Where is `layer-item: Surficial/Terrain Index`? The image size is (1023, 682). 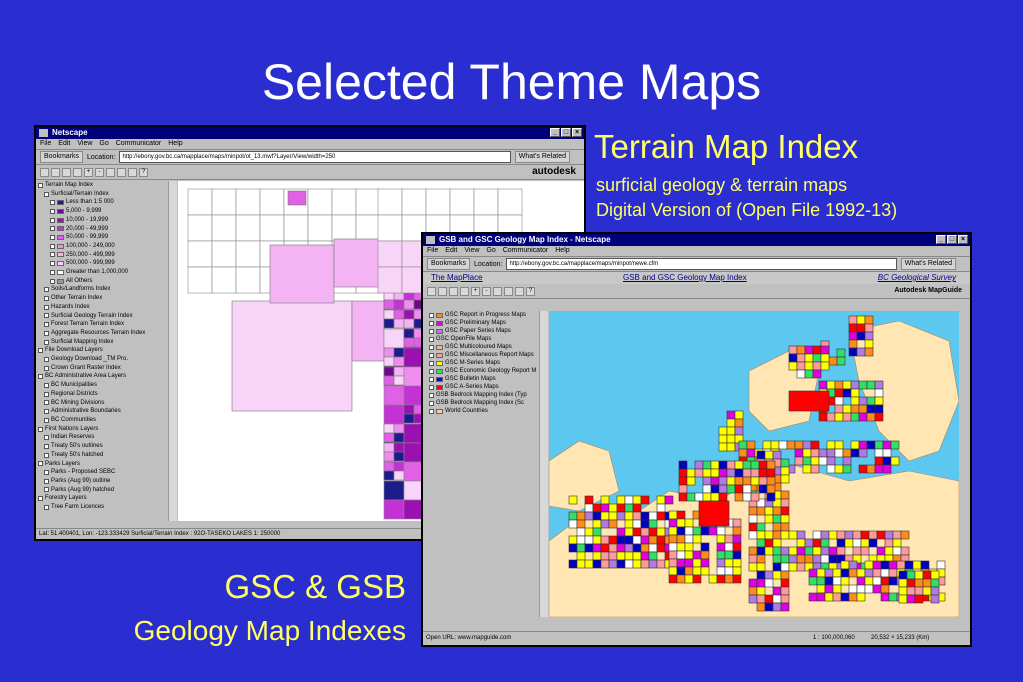 layer-item: Surficial/Terrain Index is located at coordinates (102, 194).